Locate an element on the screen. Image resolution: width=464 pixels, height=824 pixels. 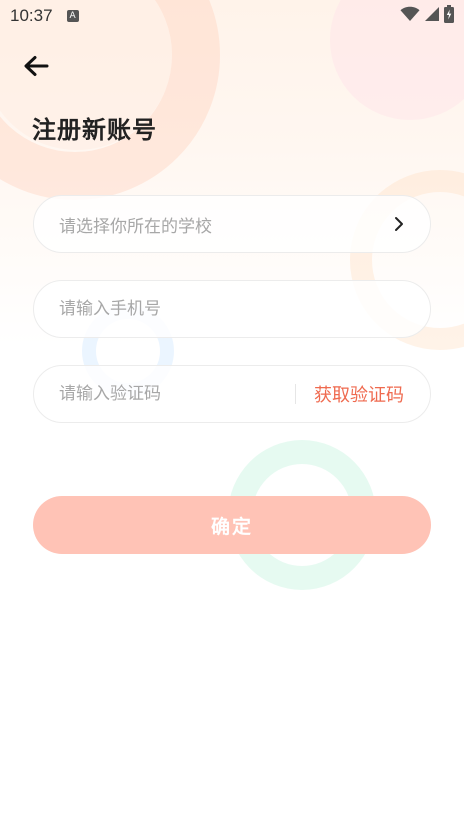
arrow-left-icon is located at coordinates (36, 68).